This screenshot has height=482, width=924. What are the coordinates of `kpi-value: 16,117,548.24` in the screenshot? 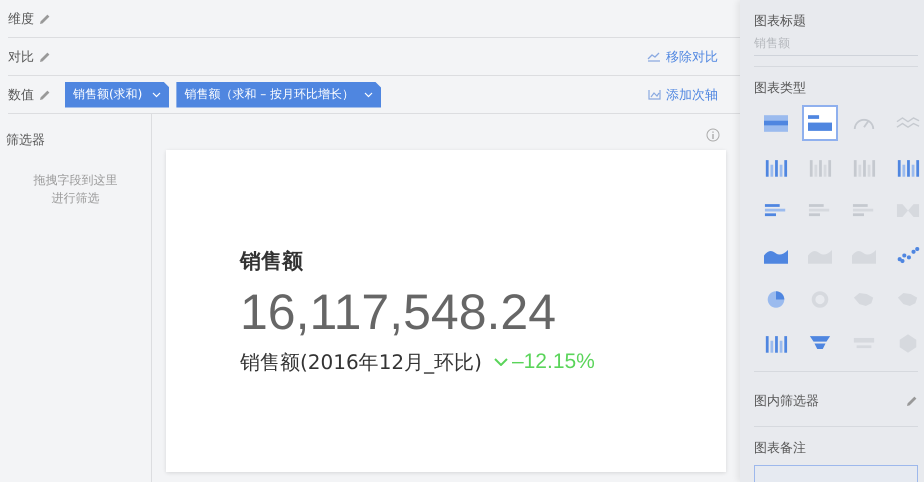 It's located at (399, 311).